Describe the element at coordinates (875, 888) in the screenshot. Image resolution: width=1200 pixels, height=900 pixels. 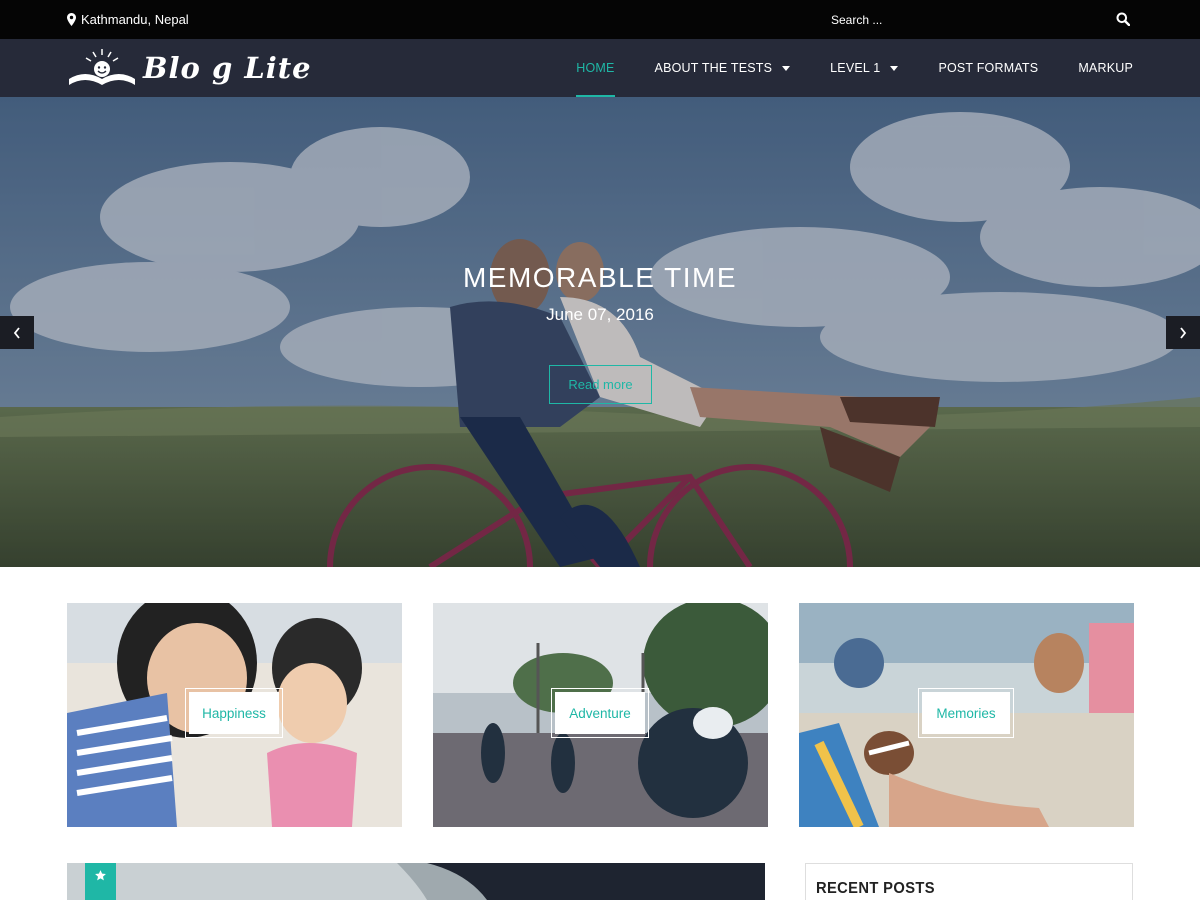
I see `widget-title: RECENT POSTS` at that location.